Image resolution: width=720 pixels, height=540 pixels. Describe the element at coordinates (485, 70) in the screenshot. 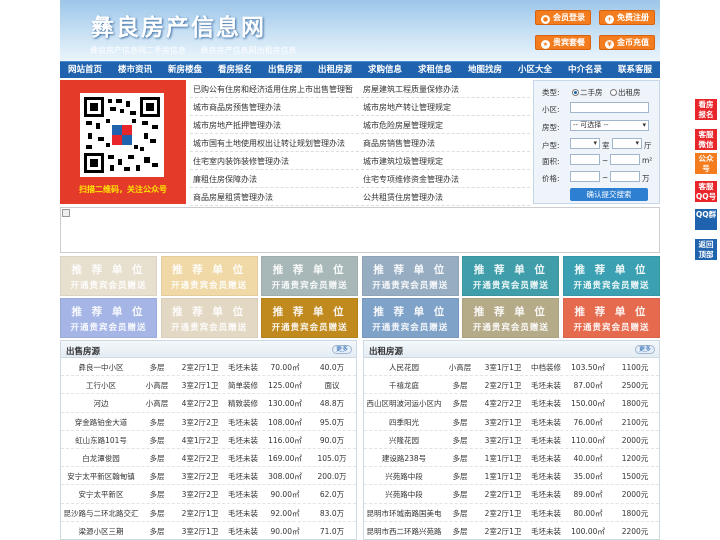

I see `nav-map-search: 地图找房` at that location.